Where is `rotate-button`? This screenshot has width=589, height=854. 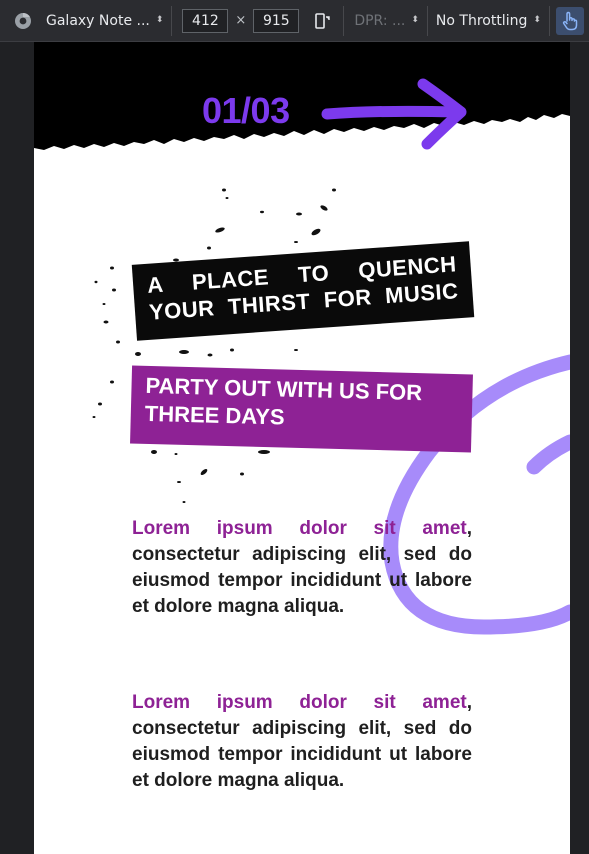
rotate-button is located at coordinates (322, 21).